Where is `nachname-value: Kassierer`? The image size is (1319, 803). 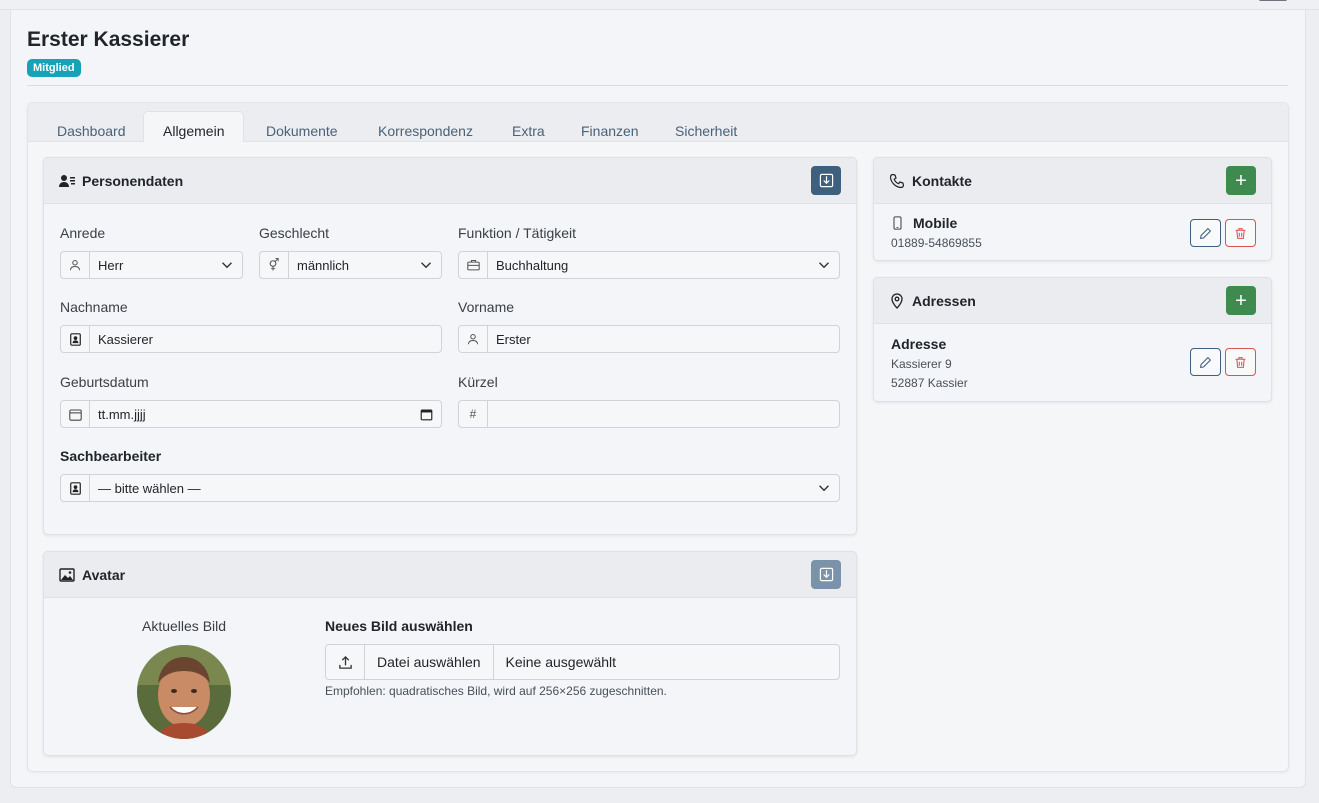
nachname-value: Kassierer is located at coordinates (125, 339).